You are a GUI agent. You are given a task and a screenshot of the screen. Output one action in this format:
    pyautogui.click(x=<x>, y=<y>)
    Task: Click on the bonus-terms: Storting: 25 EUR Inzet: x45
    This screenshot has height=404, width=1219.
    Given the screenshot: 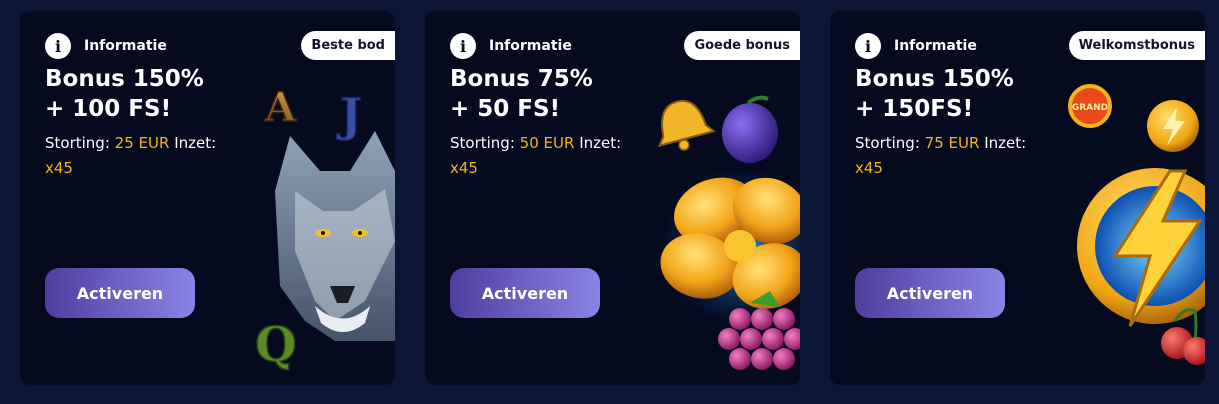 What is the action you would take?
    pyautogui.click(x=145, y=156)
    